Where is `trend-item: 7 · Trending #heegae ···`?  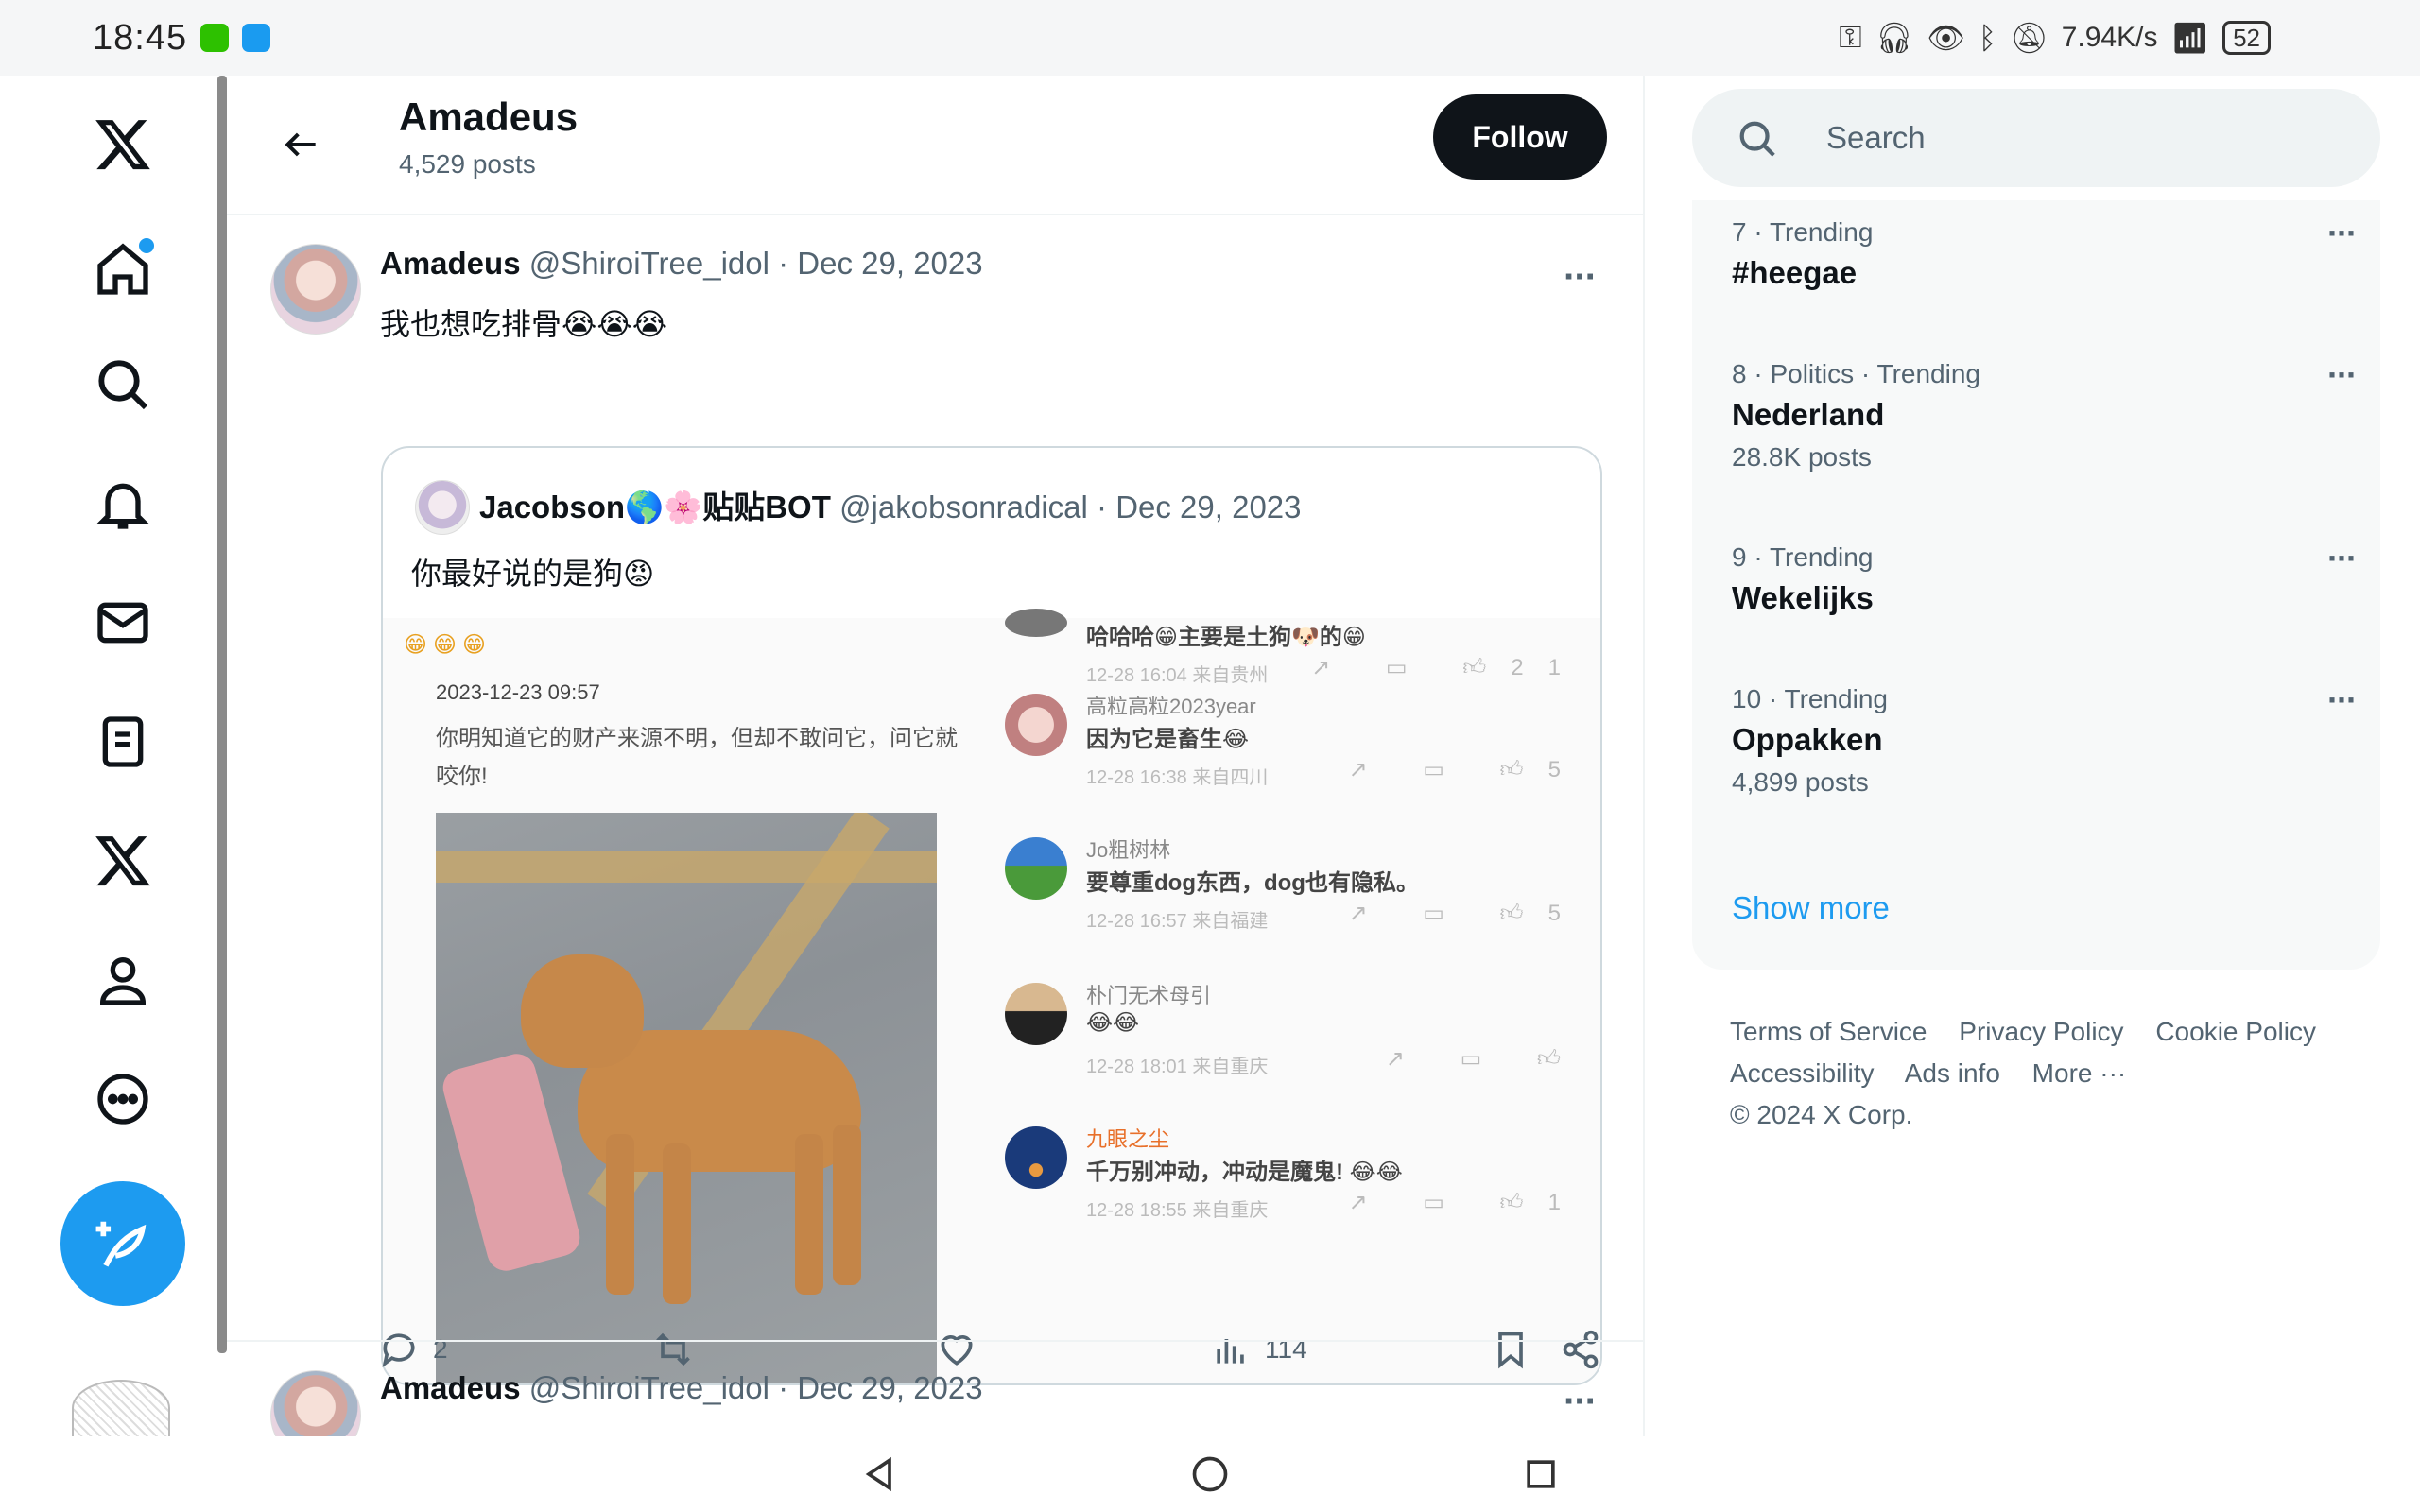
trend-item: 7 · Trending #heegae ··· is located at coordinates (2045, 252).